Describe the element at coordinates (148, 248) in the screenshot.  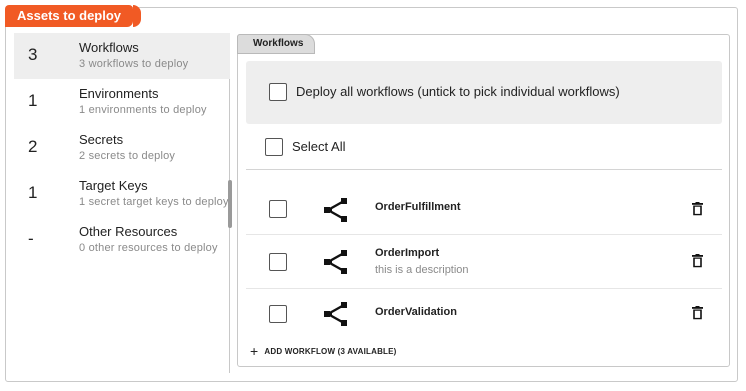
I see `sidebar-item-subtitle: 0 other resources to deploy` at that location.